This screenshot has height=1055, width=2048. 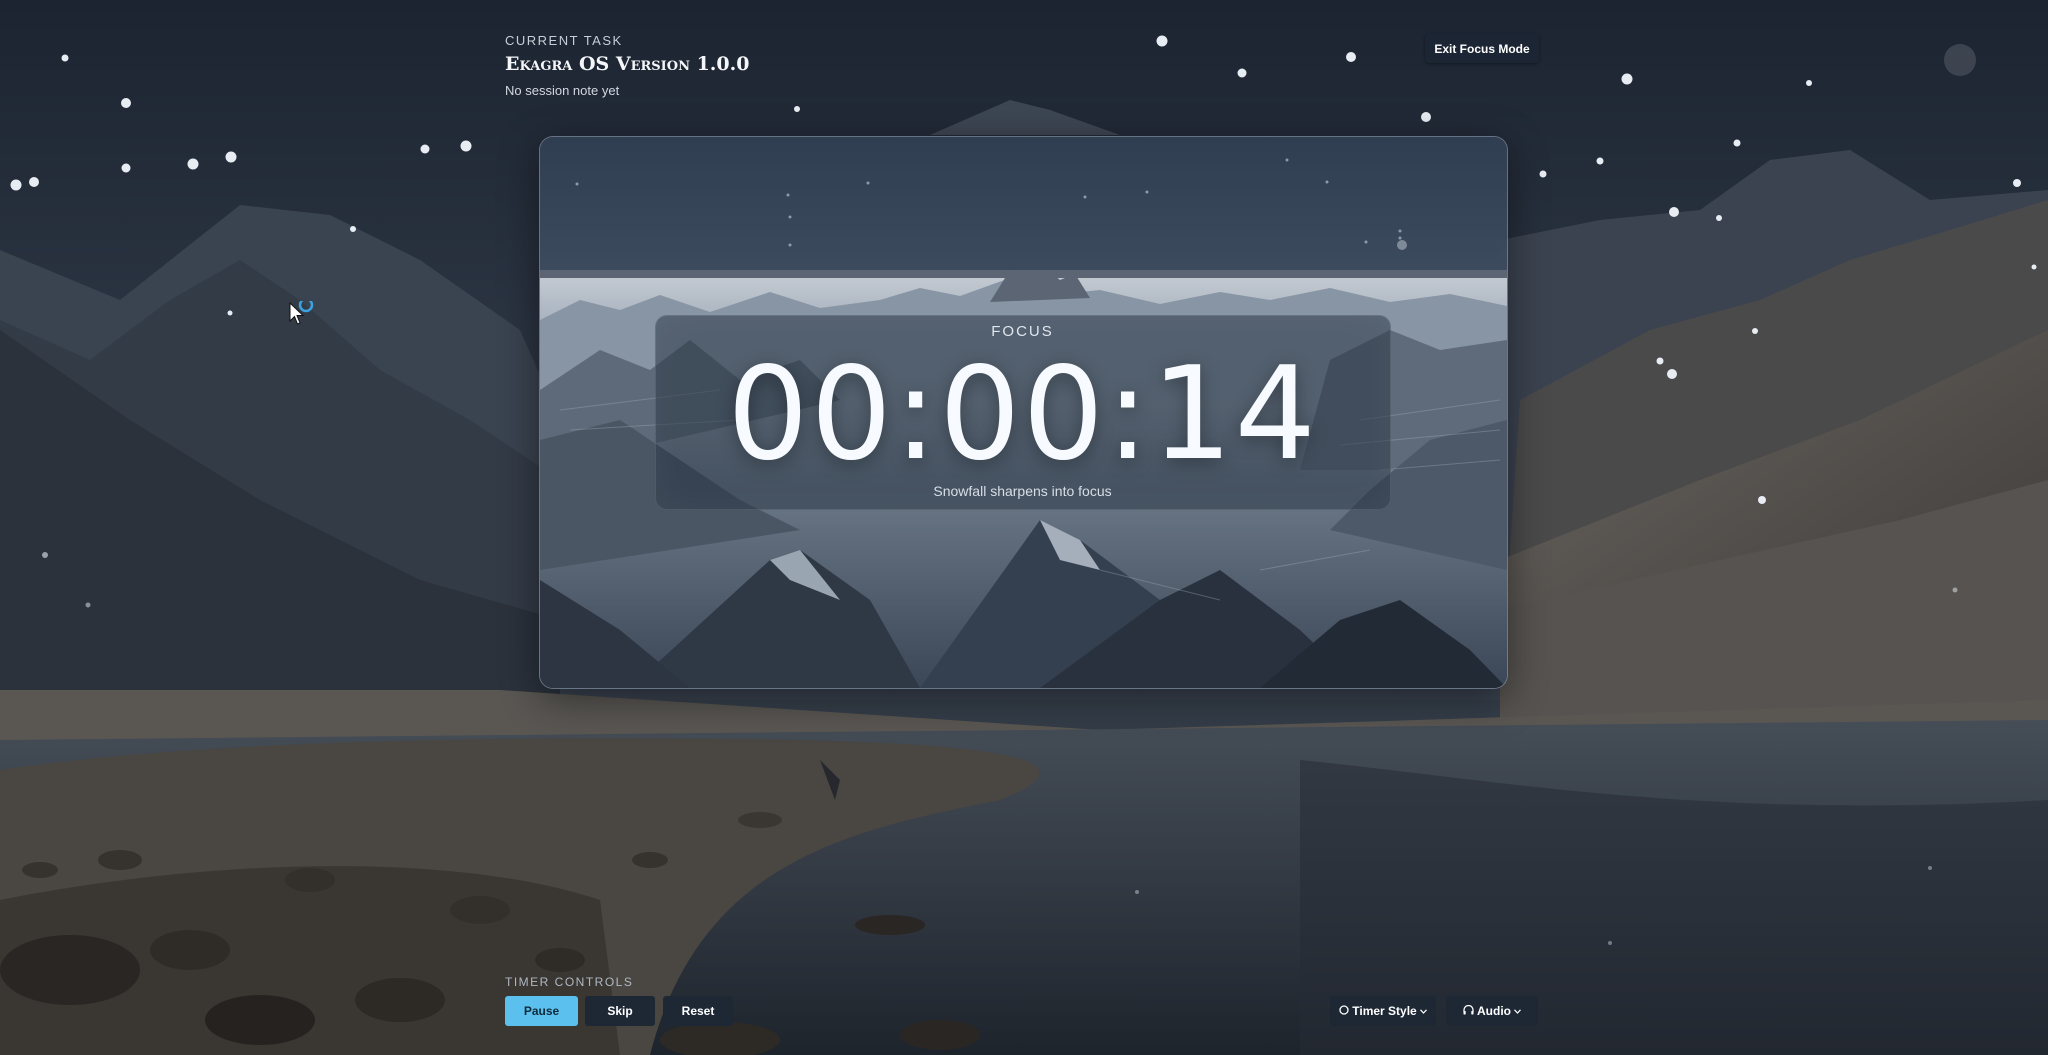 What do you see at coordinates (1022, 491) in the screenshot?
I see `timer-subtitle: Snowfall sharpens into focus` at bounding box center [1022, 491].